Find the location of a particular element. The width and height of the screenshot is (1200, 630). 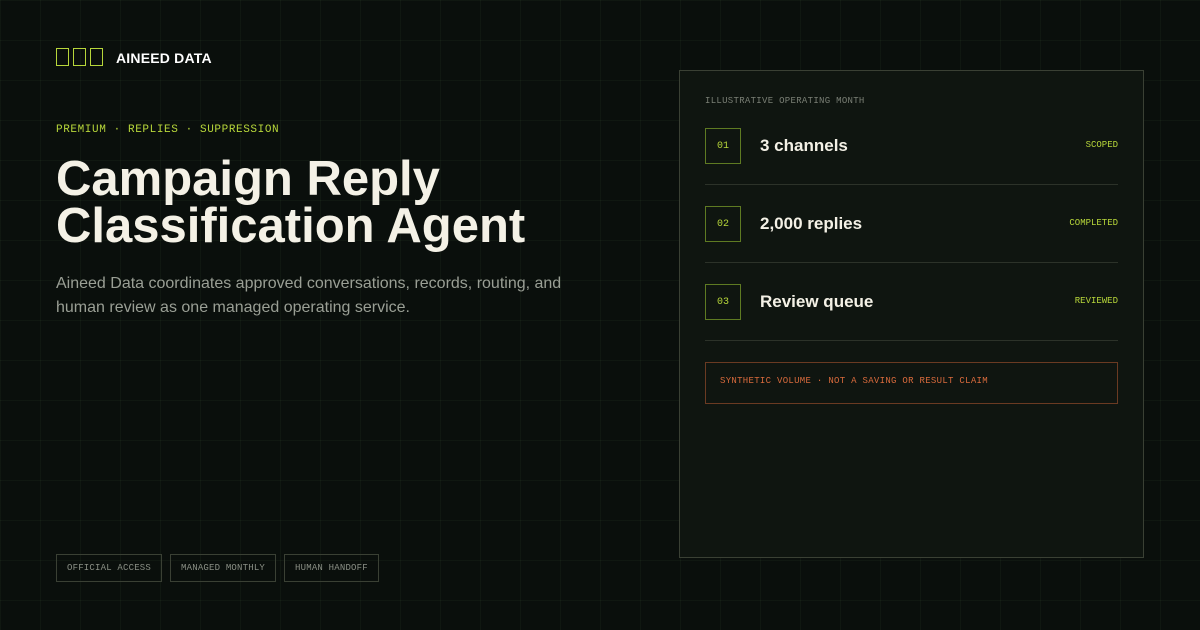

page-title-line-2: Classification Agent is located at coordinates (291, 226).